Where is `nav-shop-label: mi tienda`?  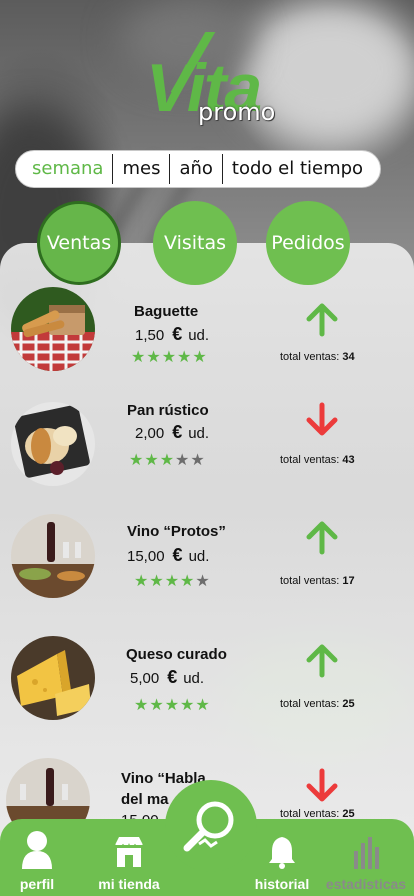
nav-shop-label: mi tienda is located at coordinates (129, 884).